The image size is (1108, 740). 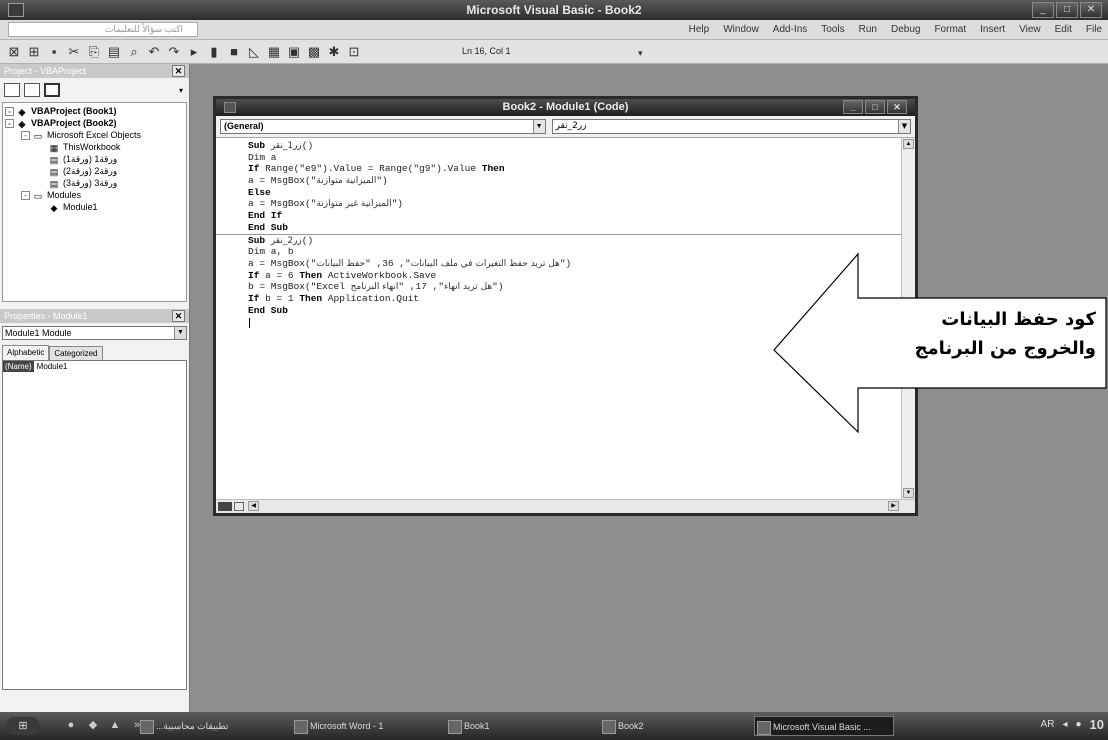 What do you see at coordinates (94, 111) in the screenshot?
I see `tree-node: - ◈ VBAProject (Book1)` at bounding box center [94, 111].